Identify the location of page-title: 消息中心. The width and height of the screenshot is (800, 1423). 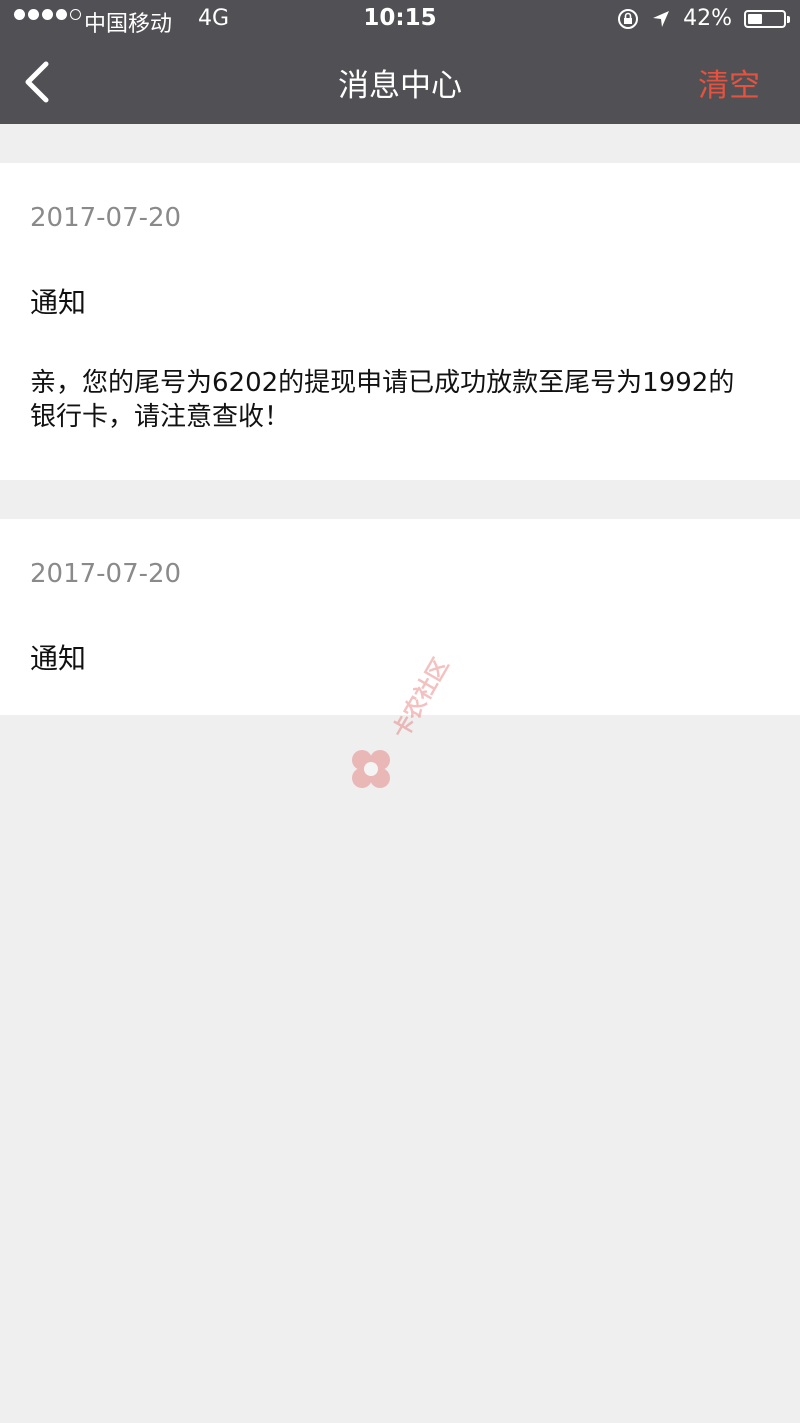
(400, 86).